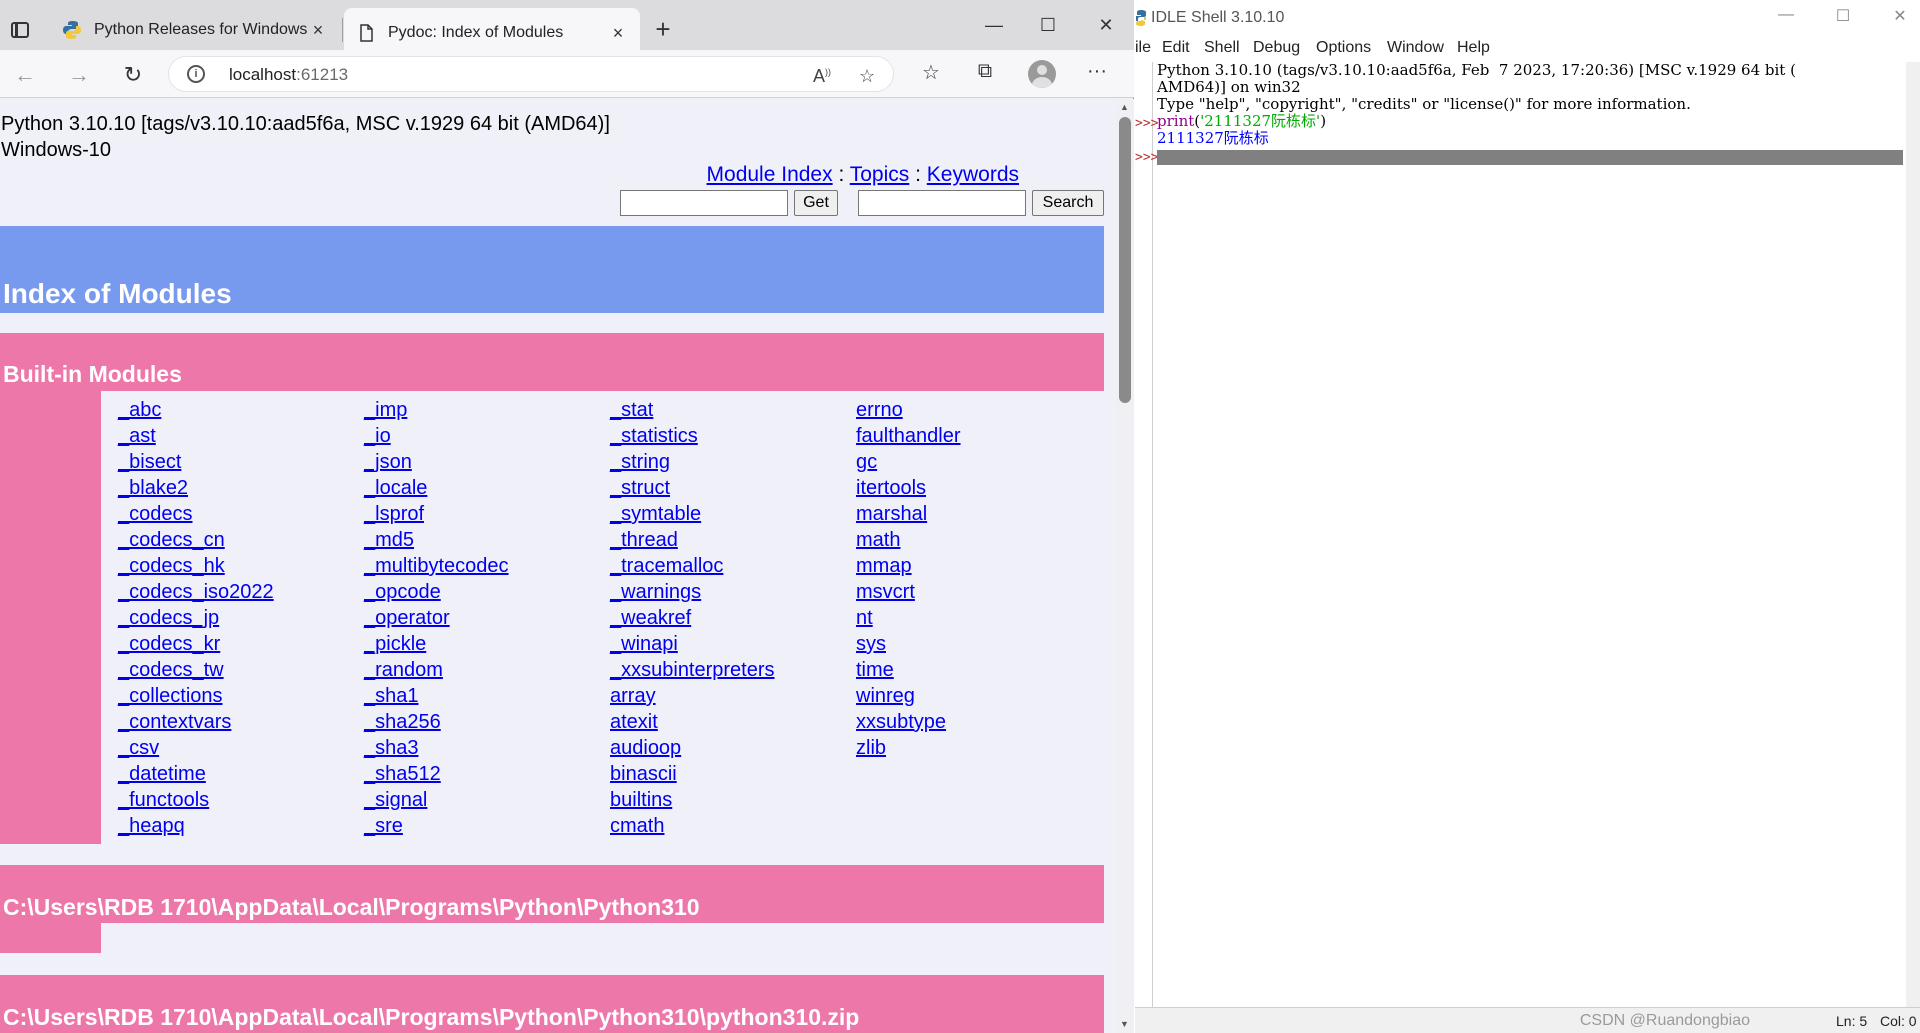  Describe the element at coordinates (908, 488) in the screenshot. I see `module-link: itertools` at that location.